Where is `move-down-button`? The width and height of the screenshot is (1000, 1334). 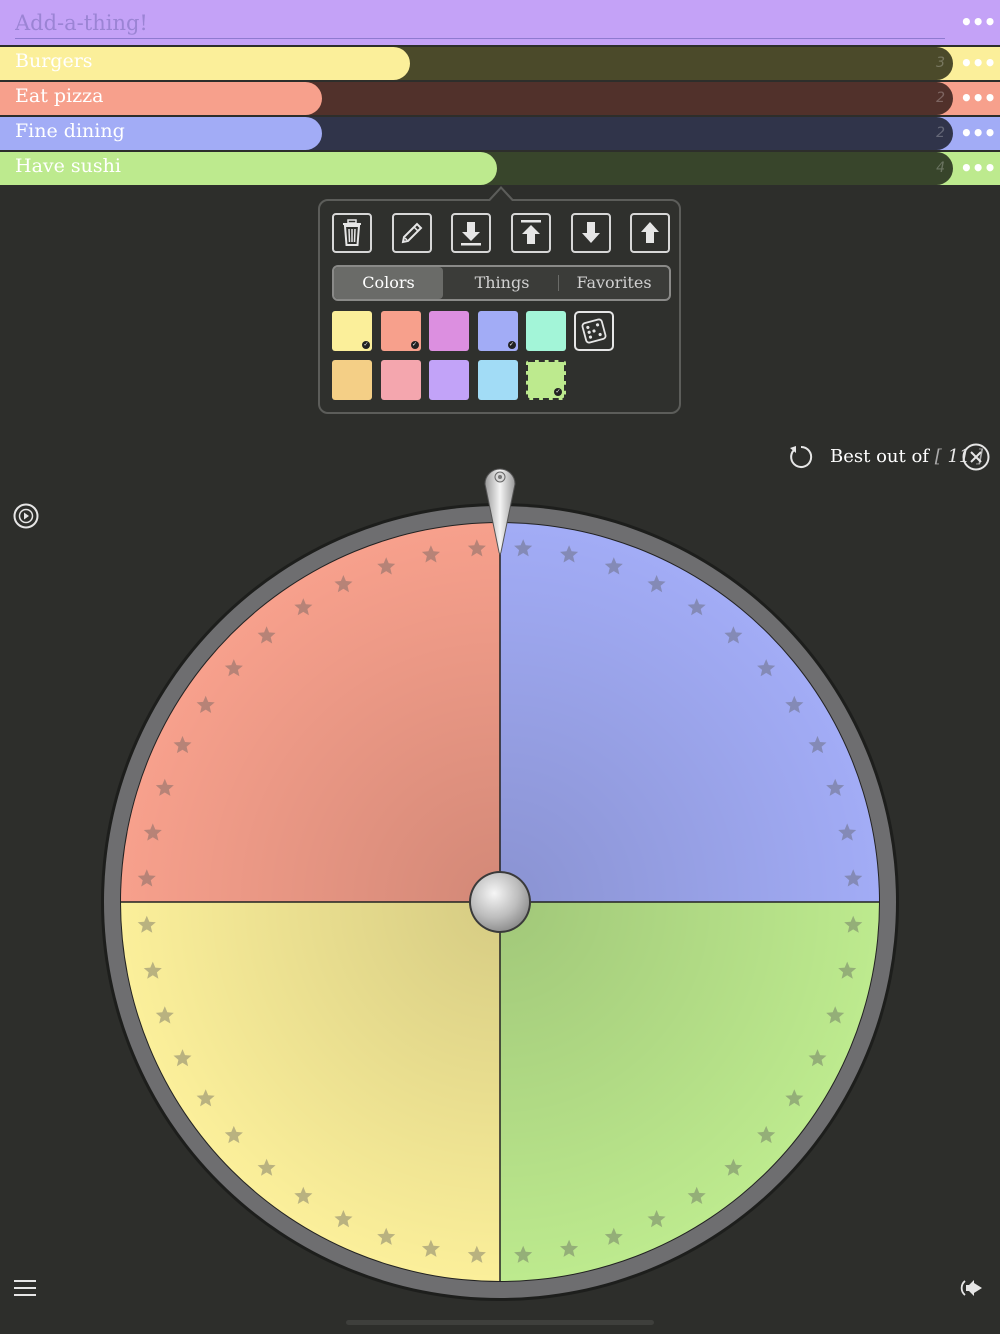
move-down-button is located at coordinates (591, 233).